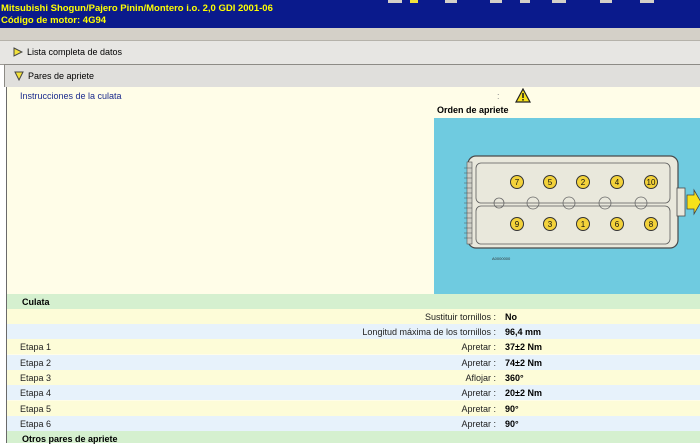 The height and width of the screenshot is (444, 700). What do you see at coordinates (350, 34) in the screenshot?
I see `toolbar-gap` at bounding box center [350, 34].